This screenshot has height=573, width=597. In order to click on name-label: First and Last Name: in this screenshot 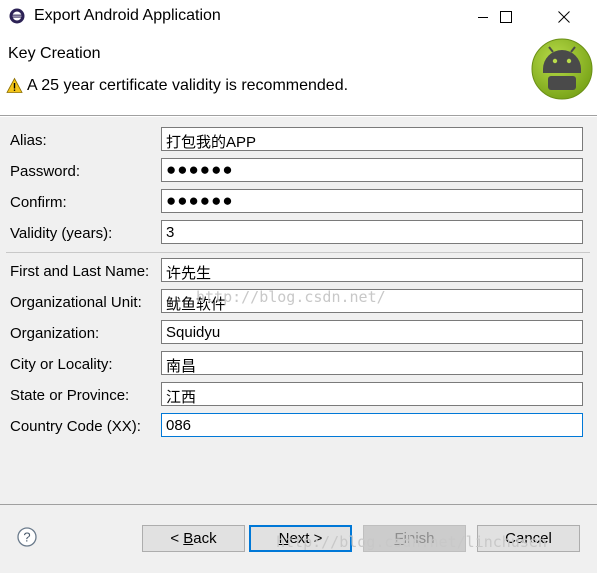, I will do `click(80, 271)`.